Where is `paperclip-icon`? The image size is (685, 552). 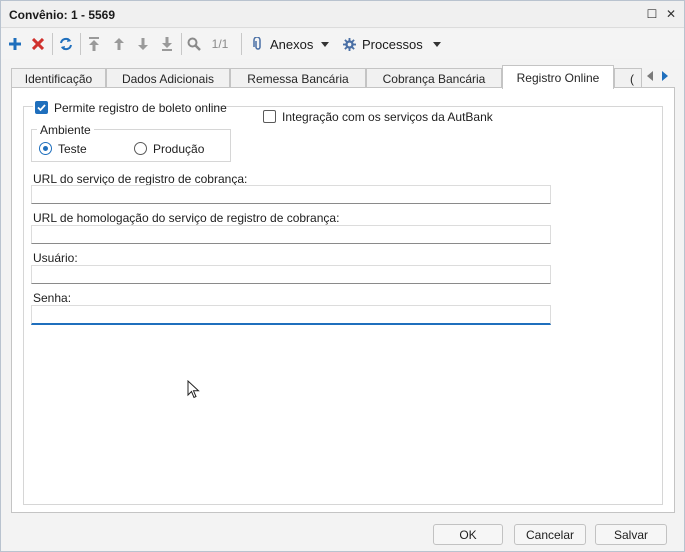
paperclip-icon is located at coordinates (257, 43).